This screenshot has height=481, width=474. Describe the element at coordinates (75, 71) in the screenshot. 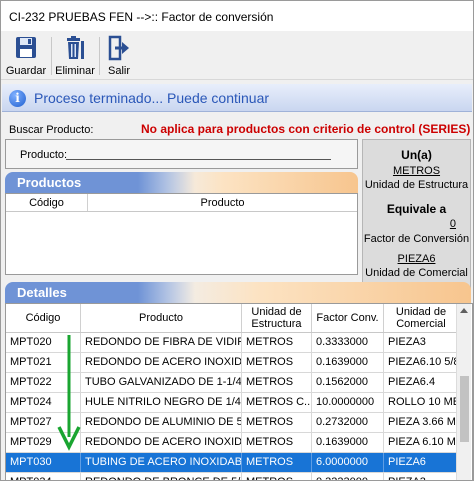

I see `delete-label: Eliminar` at that location.